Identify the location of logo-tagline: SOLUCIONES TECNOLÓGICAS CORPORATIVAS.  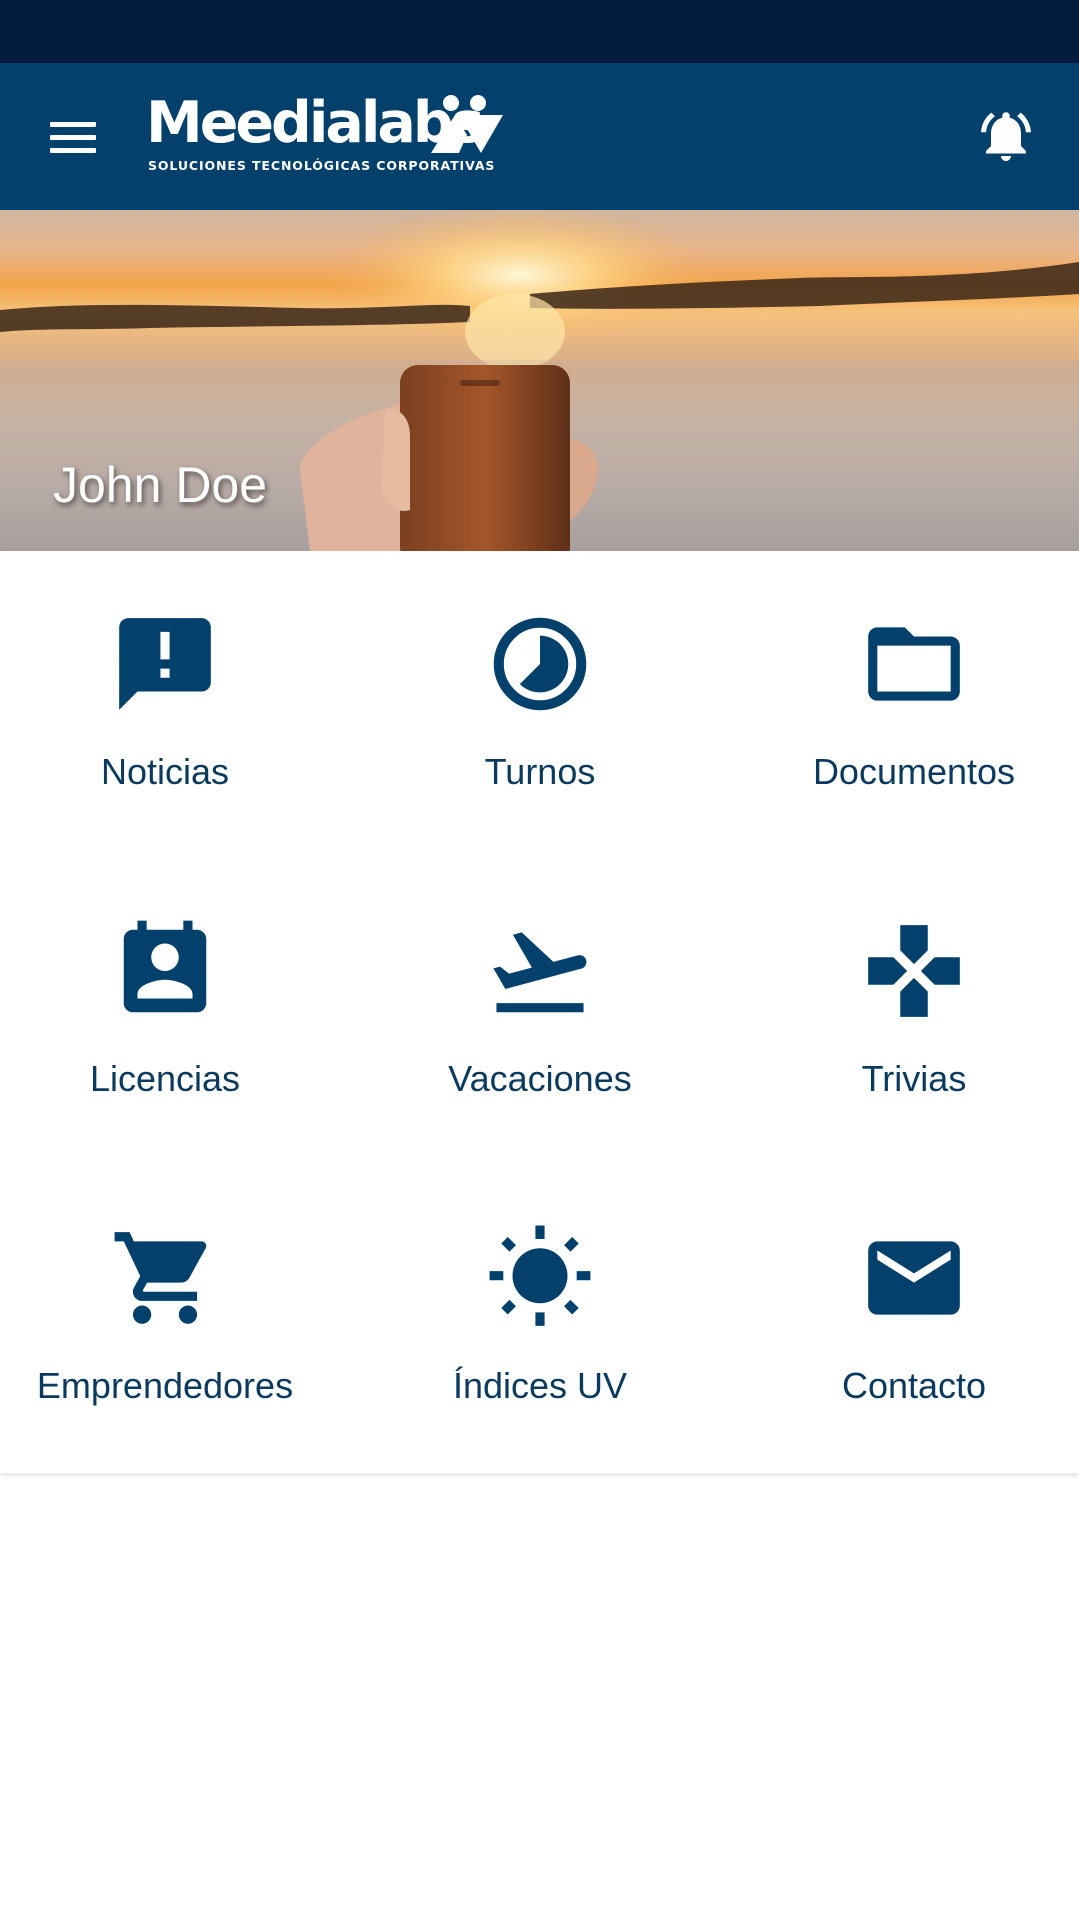
(322, 165).